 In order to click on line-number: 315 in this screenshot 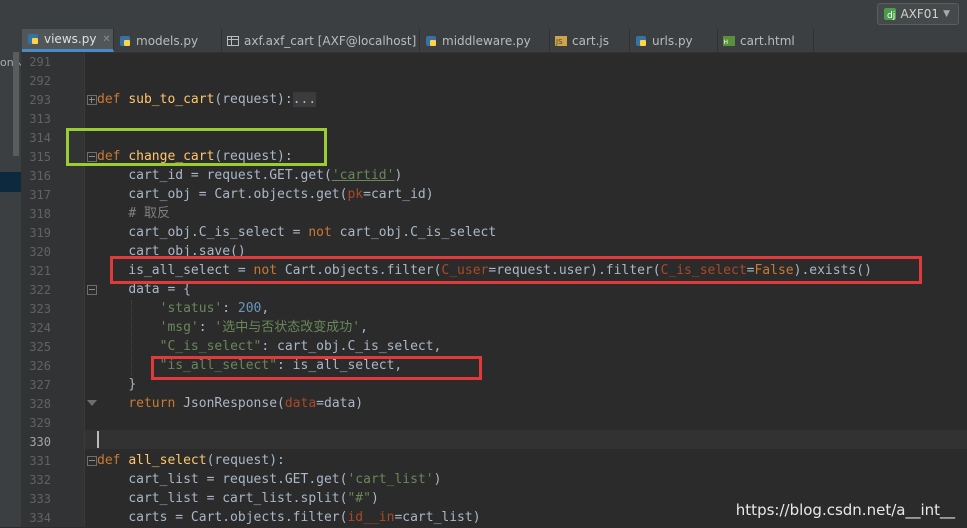, I will do `click(40, 157)`.